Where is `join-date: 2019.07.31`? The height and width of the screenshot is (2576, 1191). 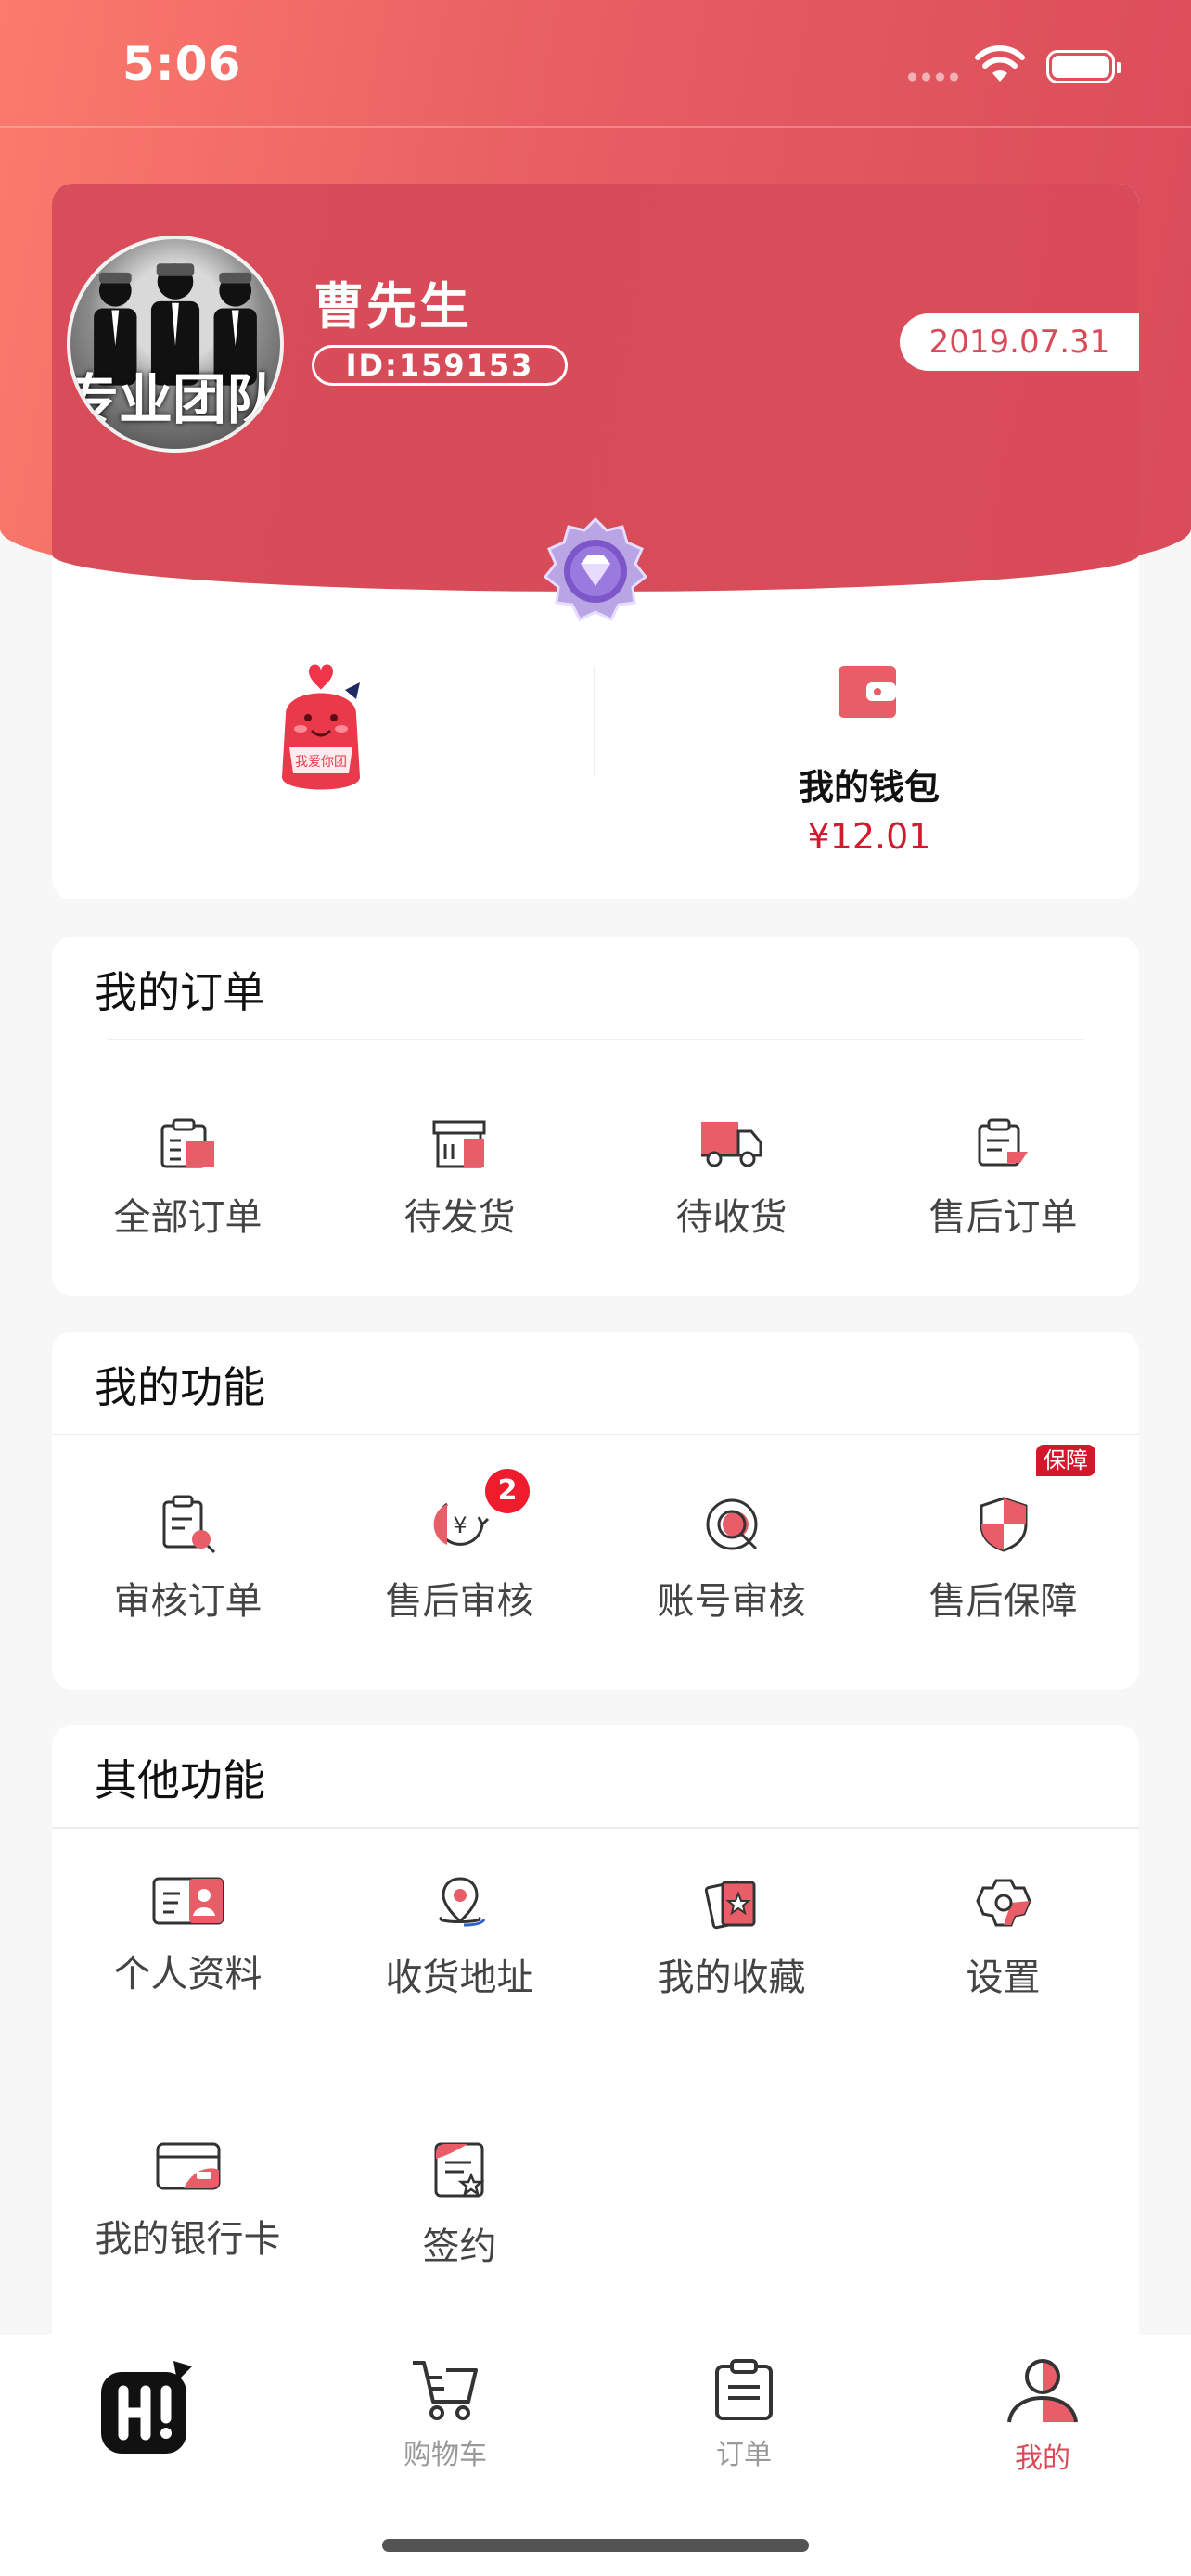
join-date: 2019.07.31 is located at coordinates (1019, 342).